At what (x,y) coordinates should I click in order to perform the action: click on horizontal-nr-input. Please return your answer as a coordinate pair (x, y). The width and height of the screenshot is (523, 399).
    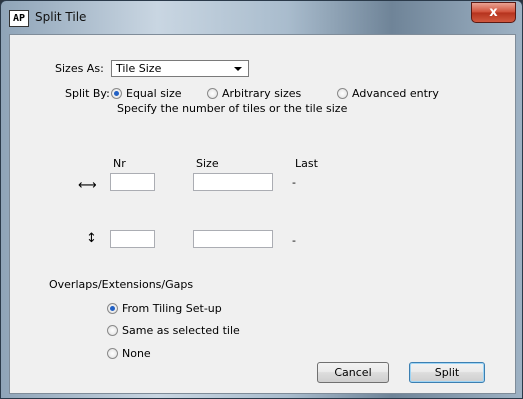
    Looking at the image, I should click on (132, 182).